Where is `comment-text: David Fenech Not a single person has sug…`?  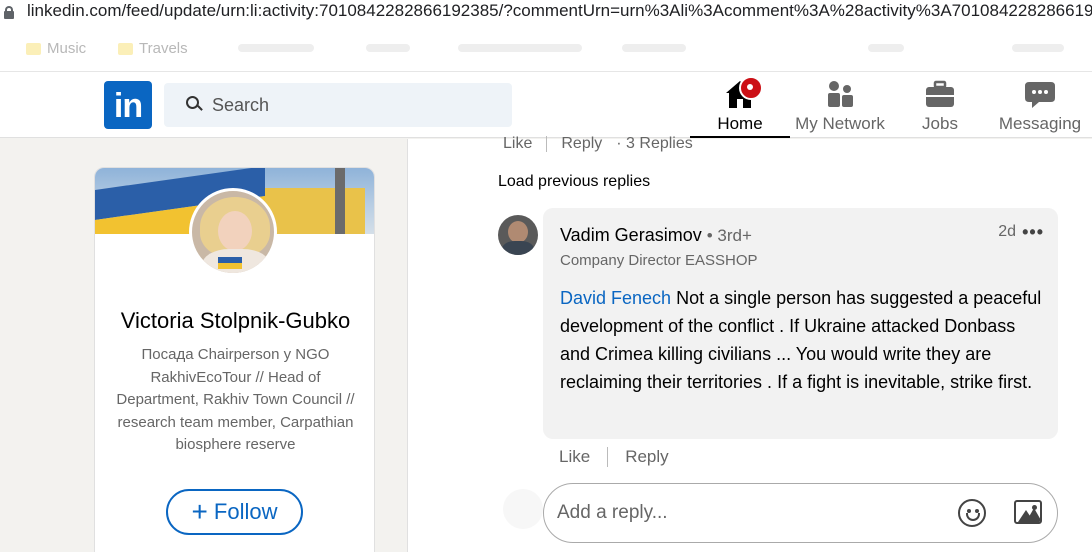
comment-text: David Fenech Not a single person has sug… is located at coordinates (805, 340).